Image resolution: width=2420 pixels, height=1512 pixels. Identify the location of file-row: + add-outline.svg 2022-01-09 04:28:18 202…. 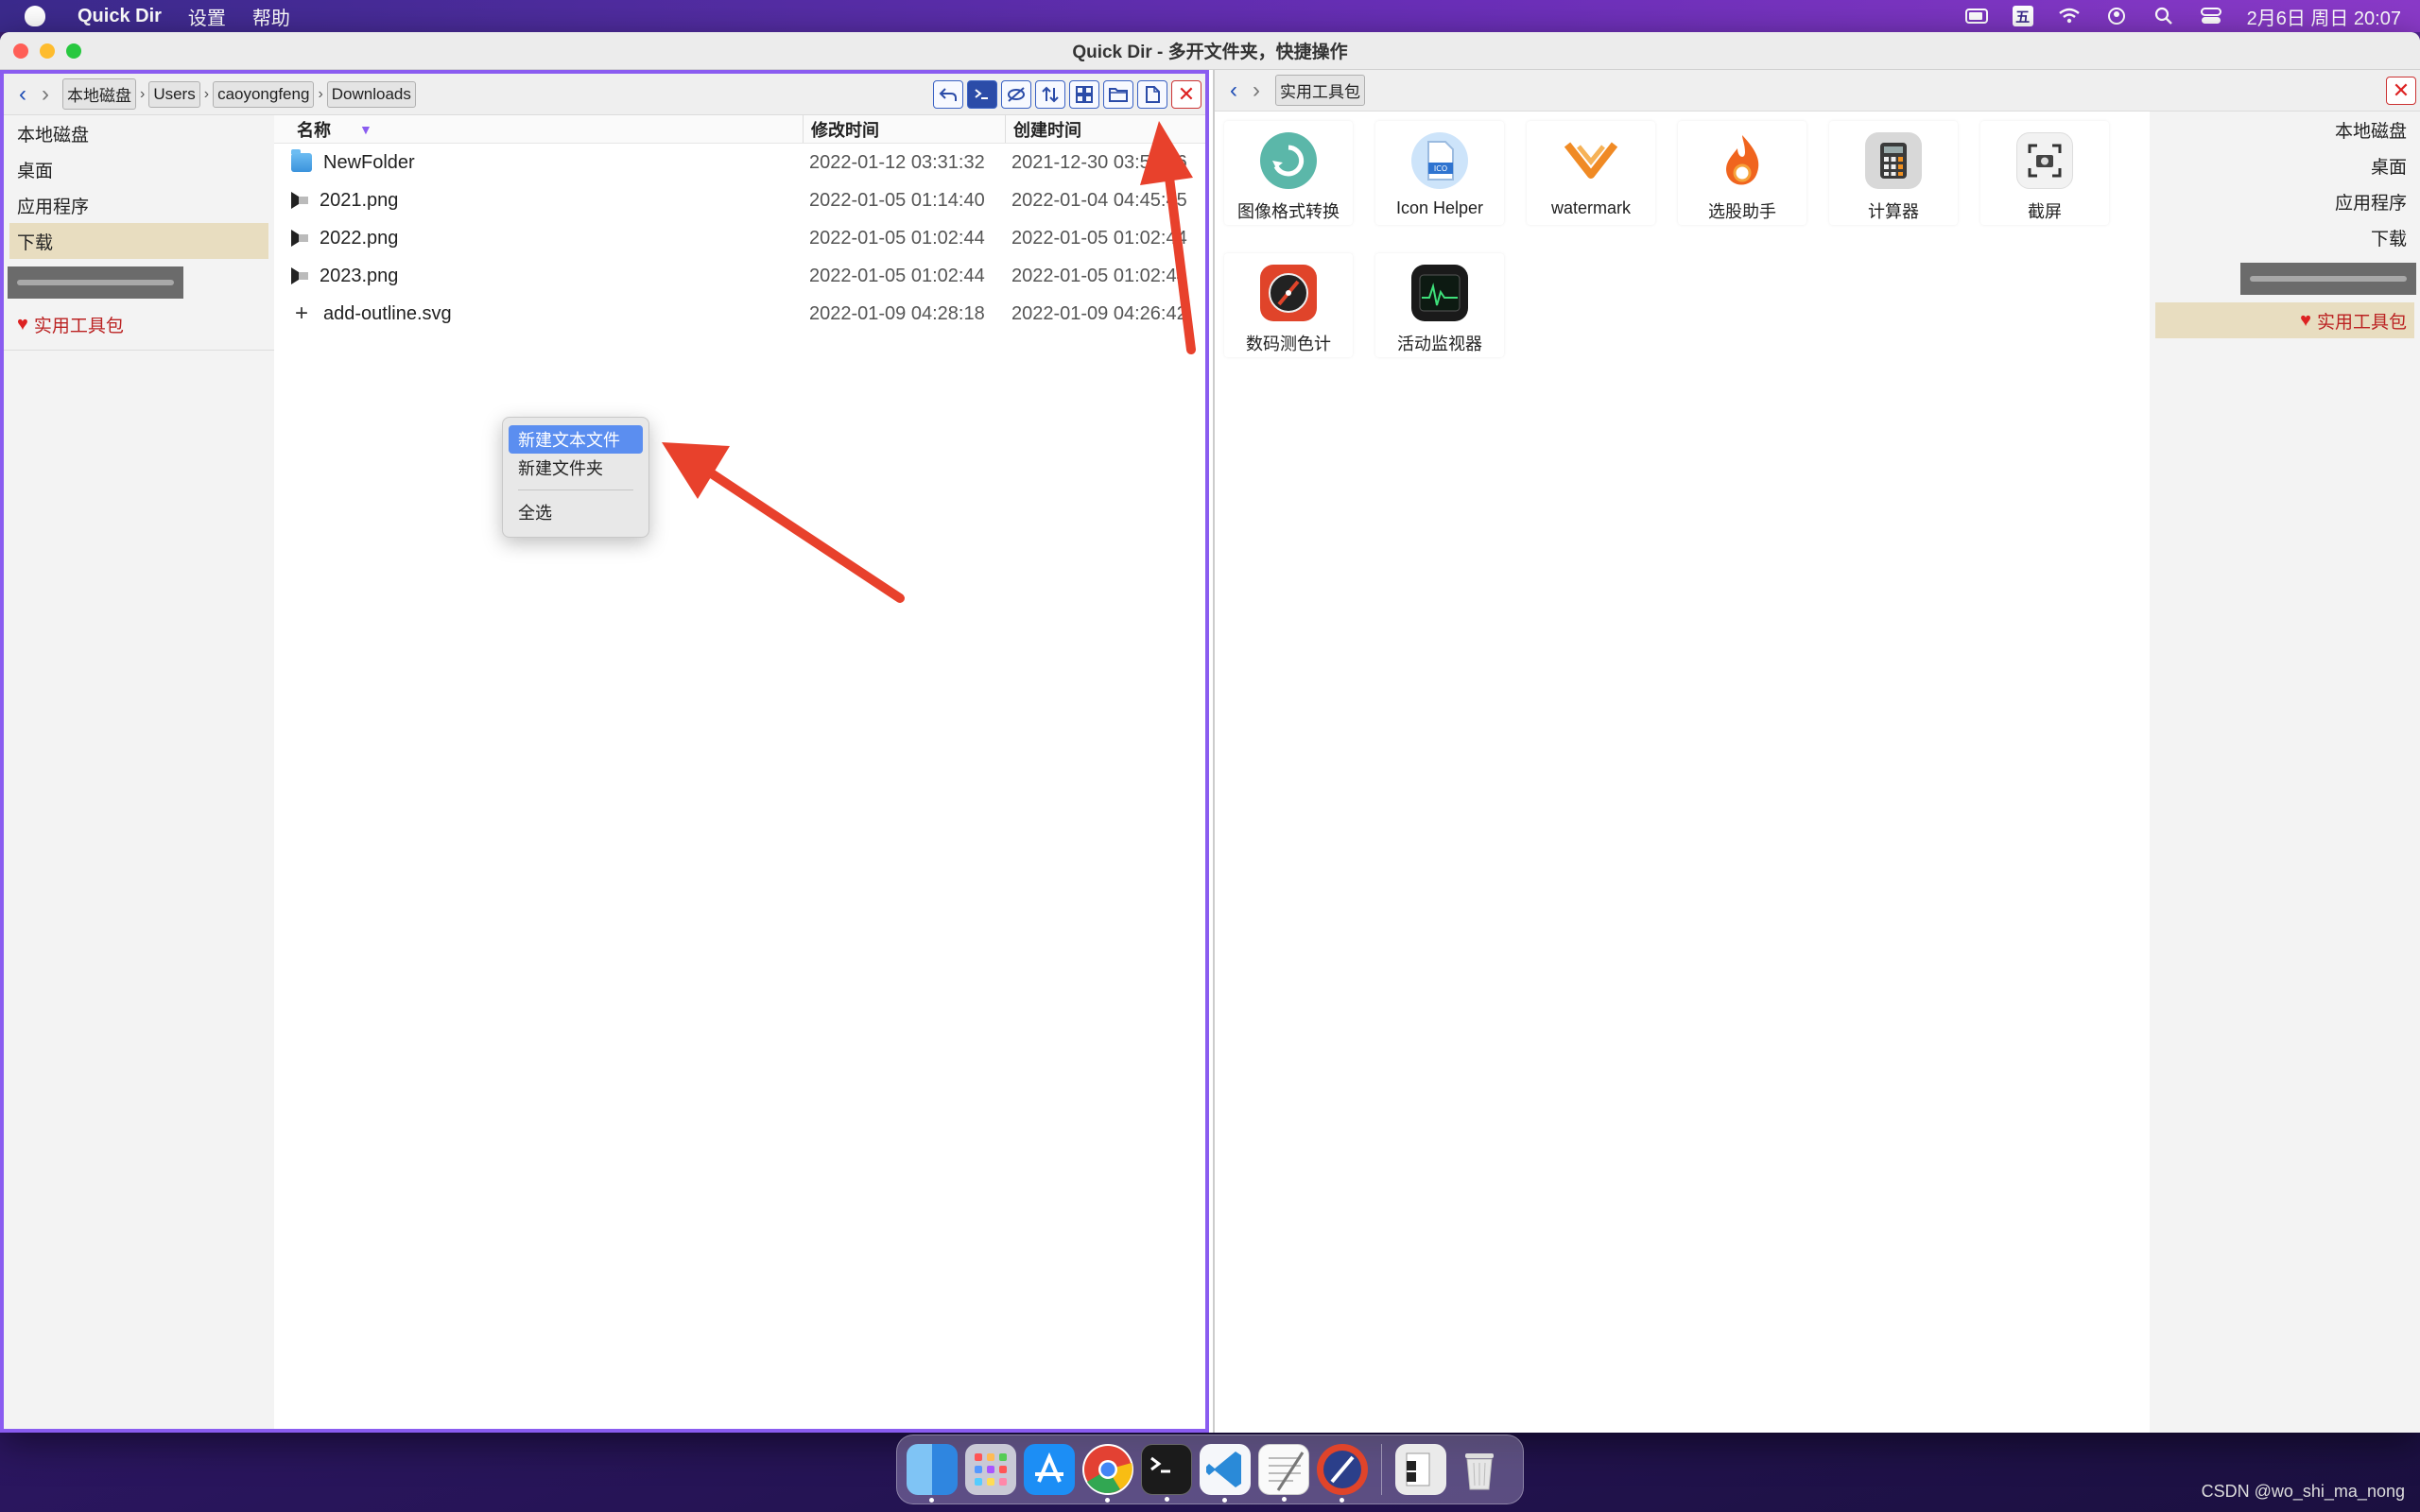
(739, 314).